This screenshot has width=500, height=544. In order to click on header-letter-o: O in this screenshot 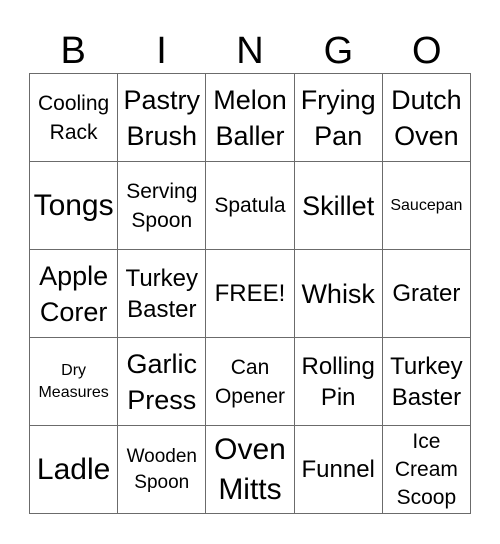, I will do `click(426, 51)`.